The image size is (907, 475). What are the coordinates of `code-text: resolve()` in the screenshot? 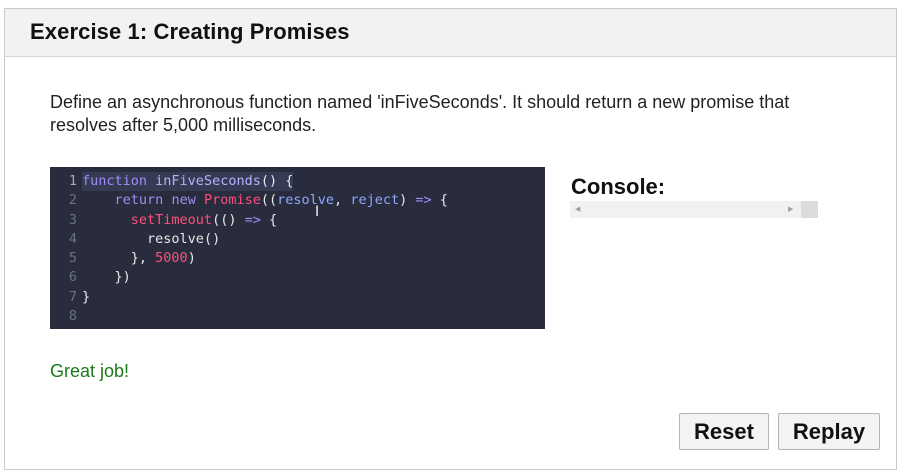 It's located at (151, 239).